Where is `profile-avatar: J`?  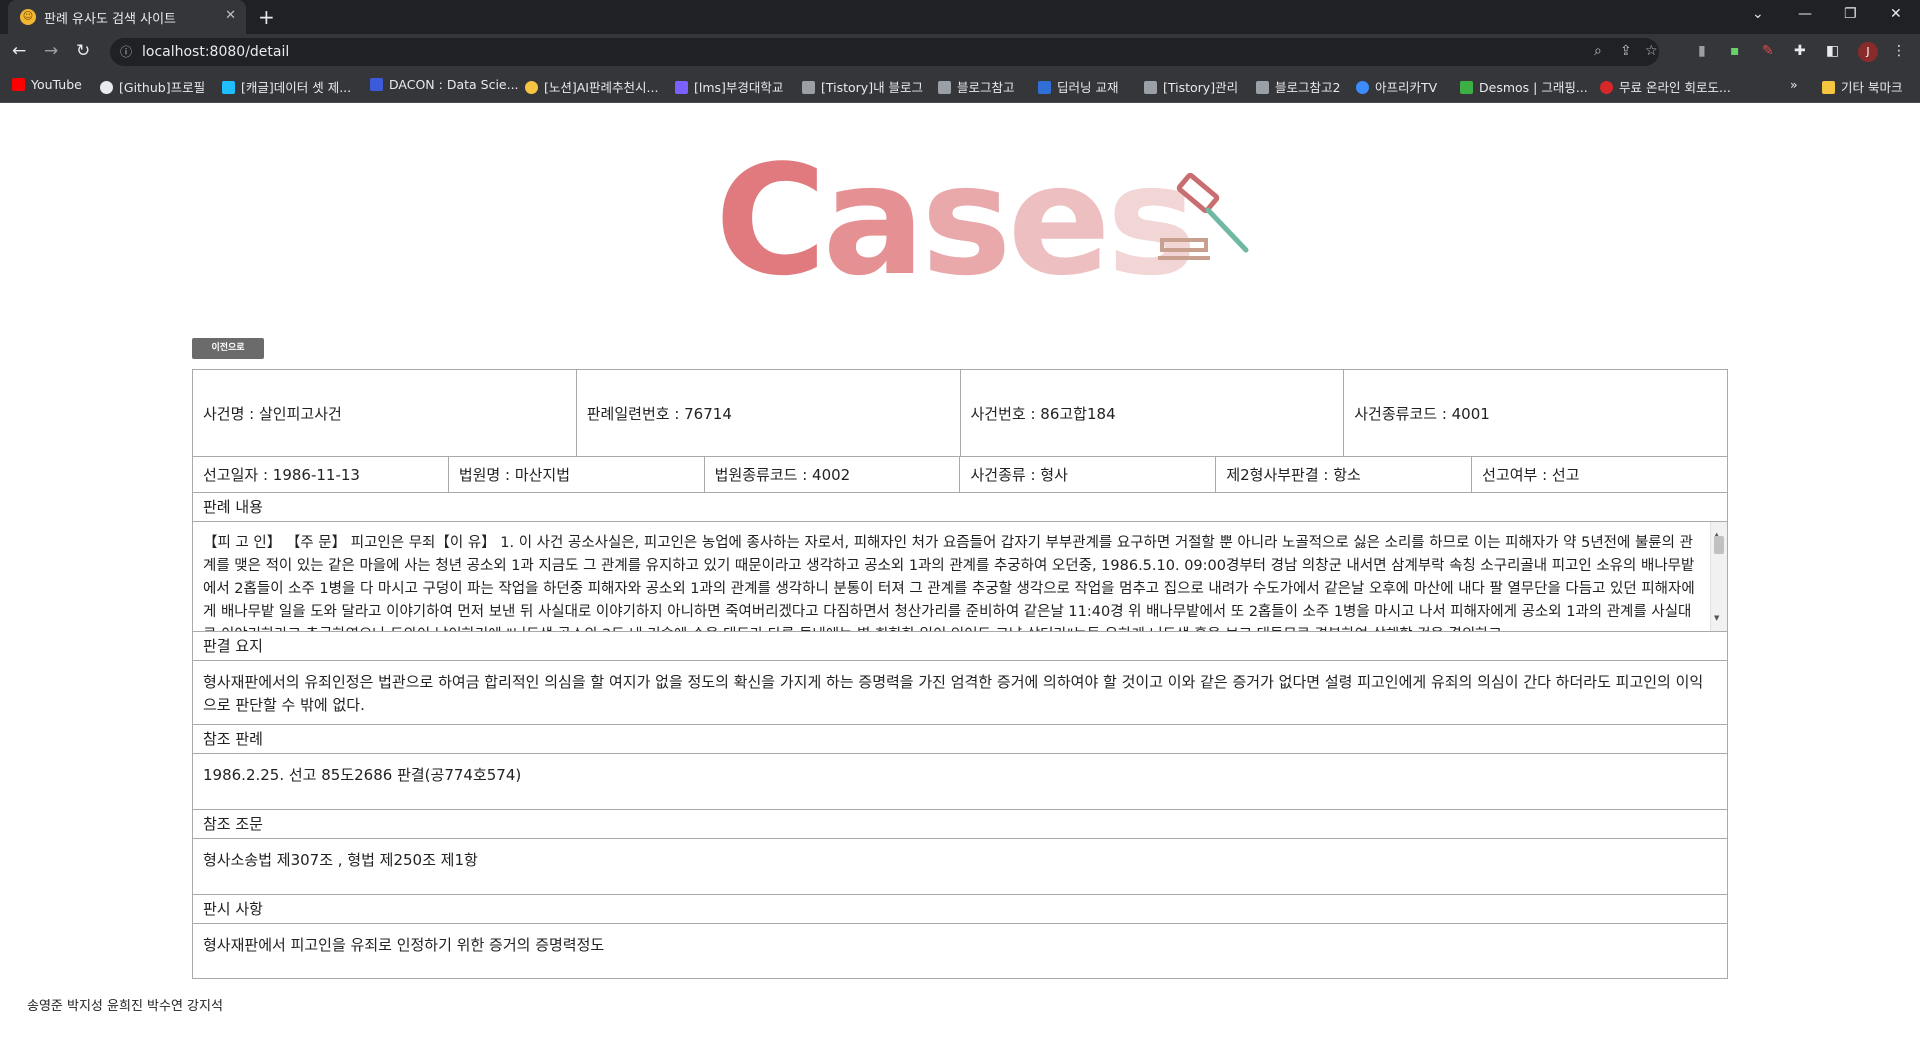 profile-avatar: J is located at coordinates (1868, 52).